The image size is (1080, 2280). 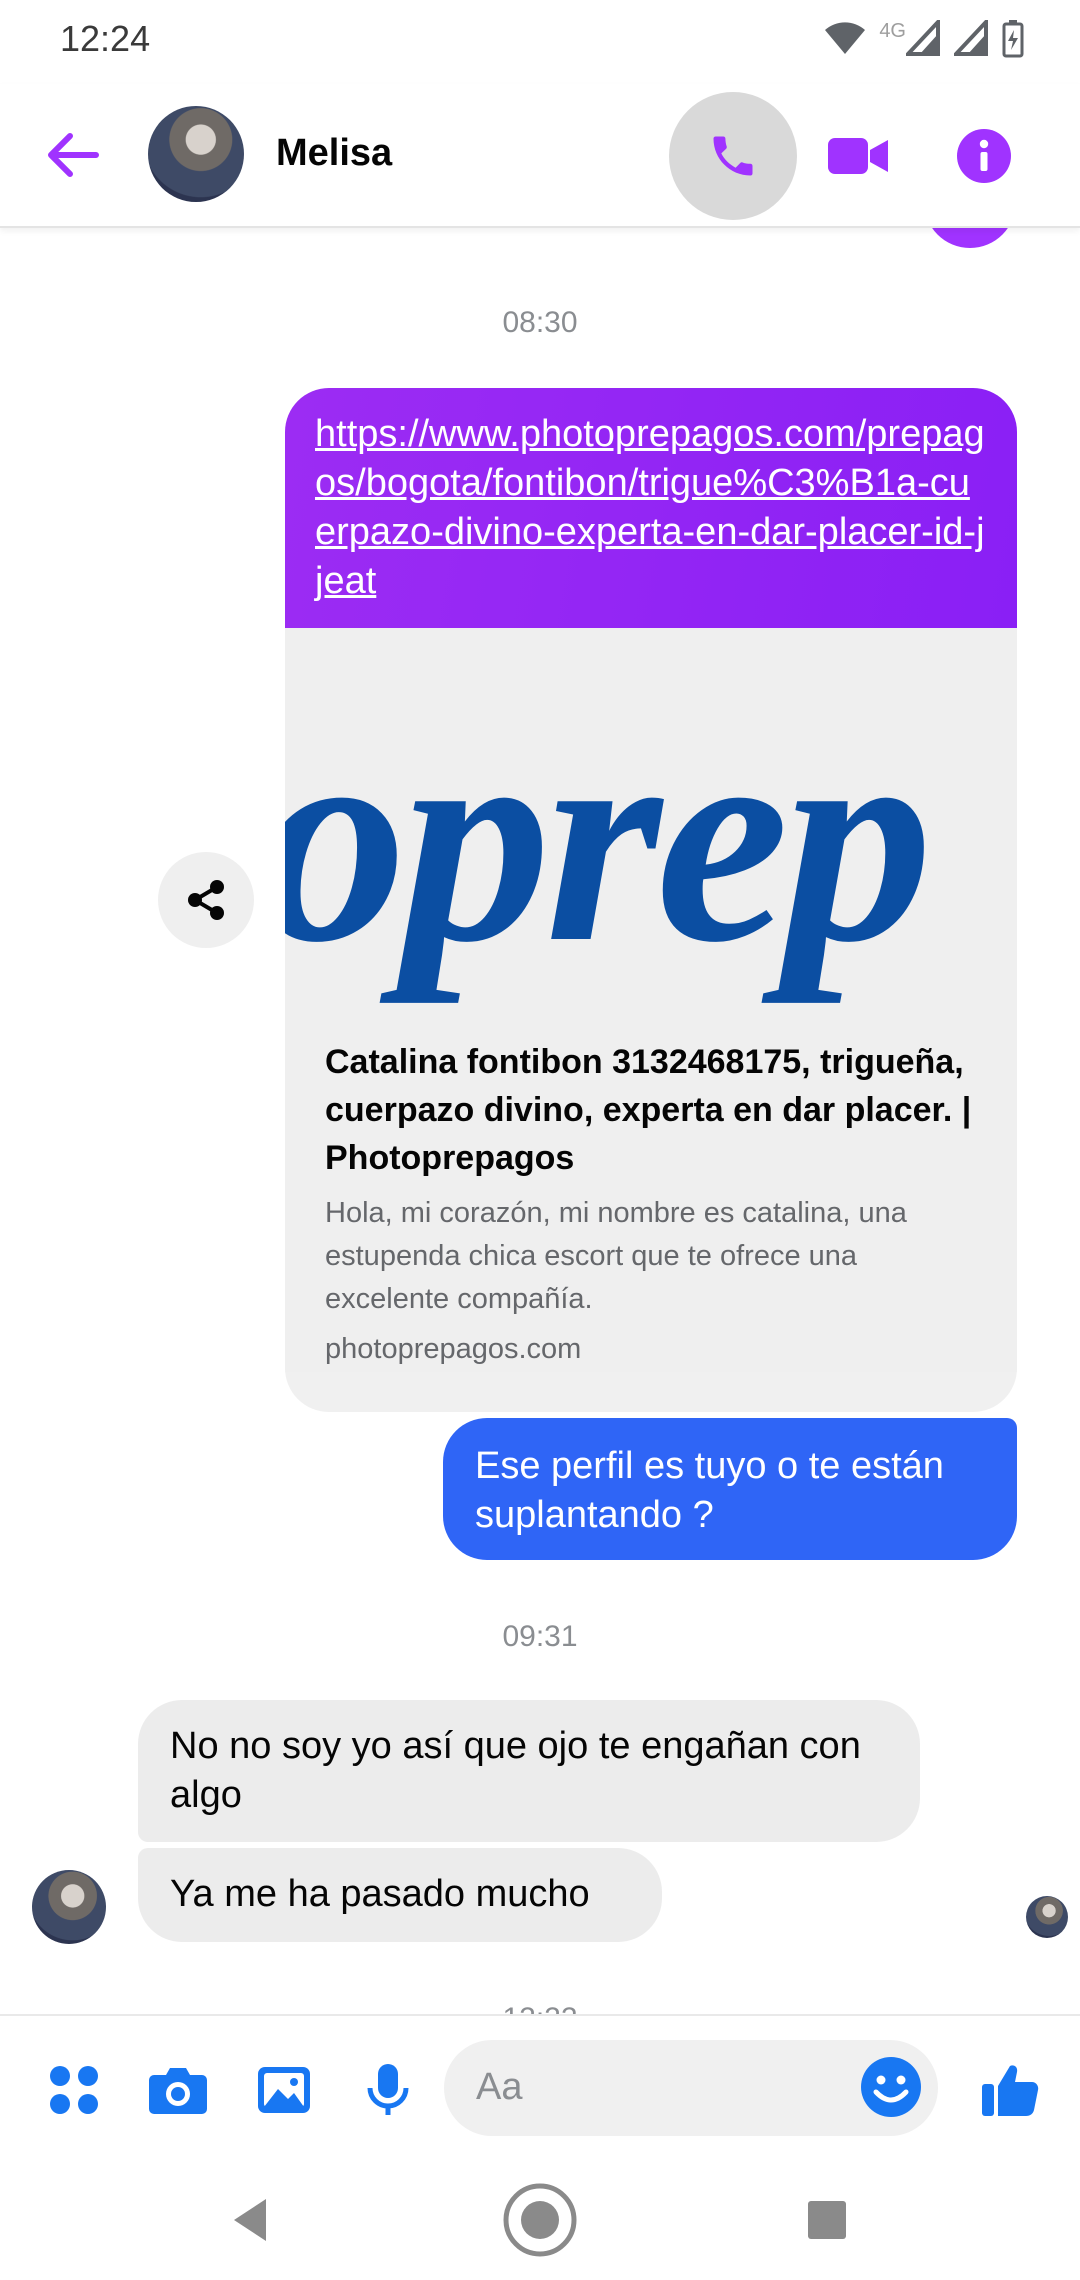 What do you see at coordinates (691, 2088) in the screenshot?
I see `message-input: Aa` at bounding box center [691, 2088].